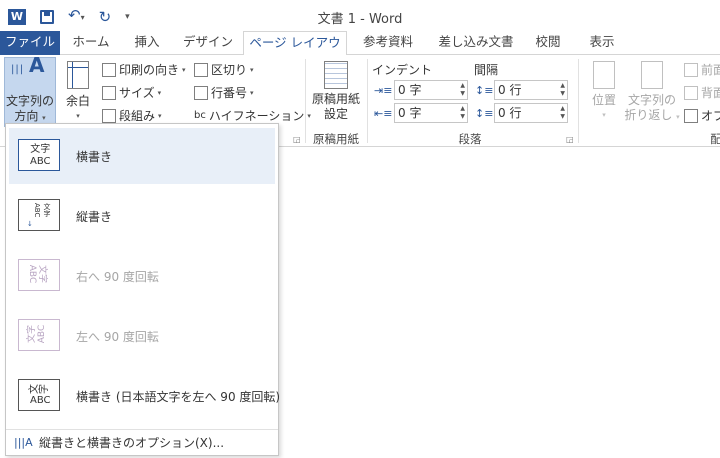  What do you see at coordinates (710, 70) in the screenshot?
I see `bring-forward-label: 前面` at bounding box center [710, 70].